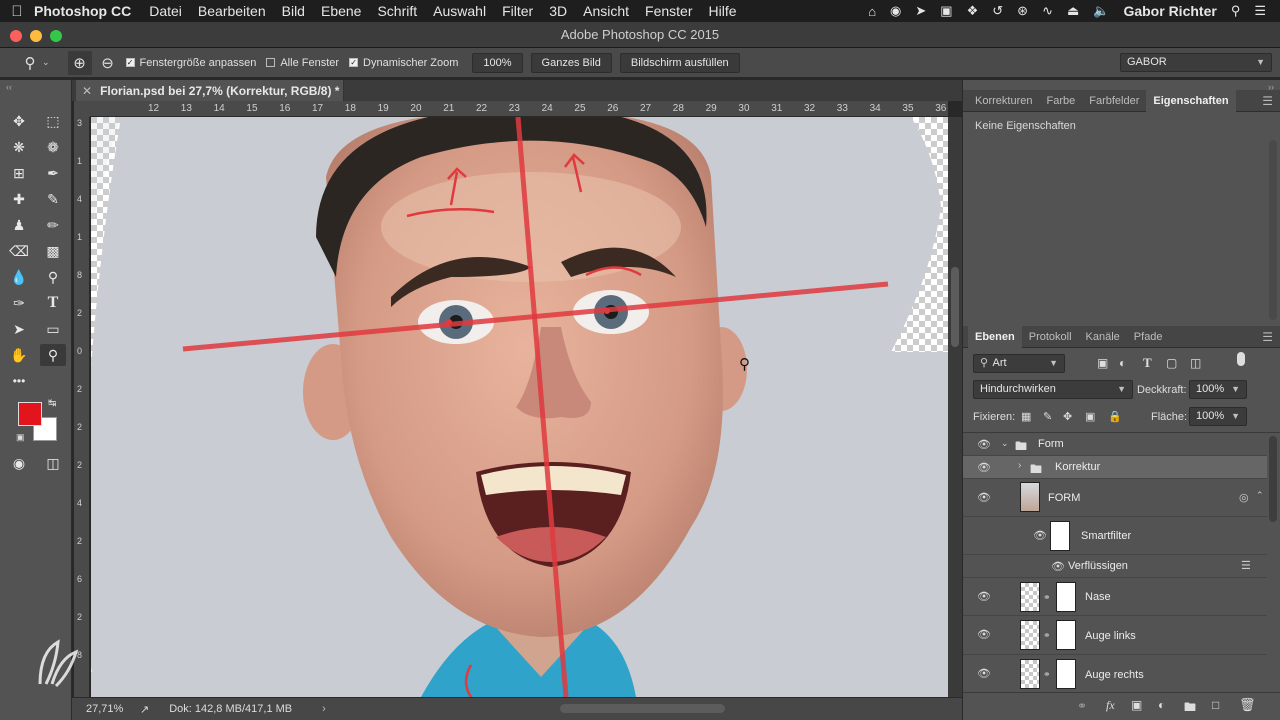 The width and height of the screenshot is (1280, 720). What do you see at coordinates (53, 463) in the screenshot?
I see `screen-mode-icon: ◫` at bounding box center [53, 463].